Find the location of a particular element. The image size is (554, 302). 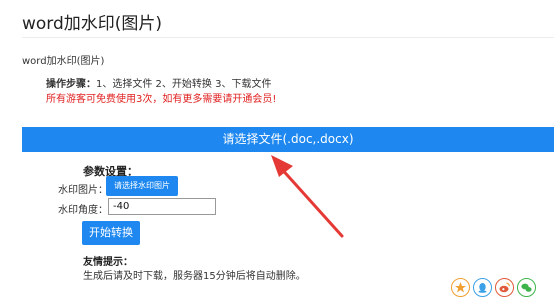

select-watermark-image-button: 请选择水印图片 is located at coordinates (142, 186).